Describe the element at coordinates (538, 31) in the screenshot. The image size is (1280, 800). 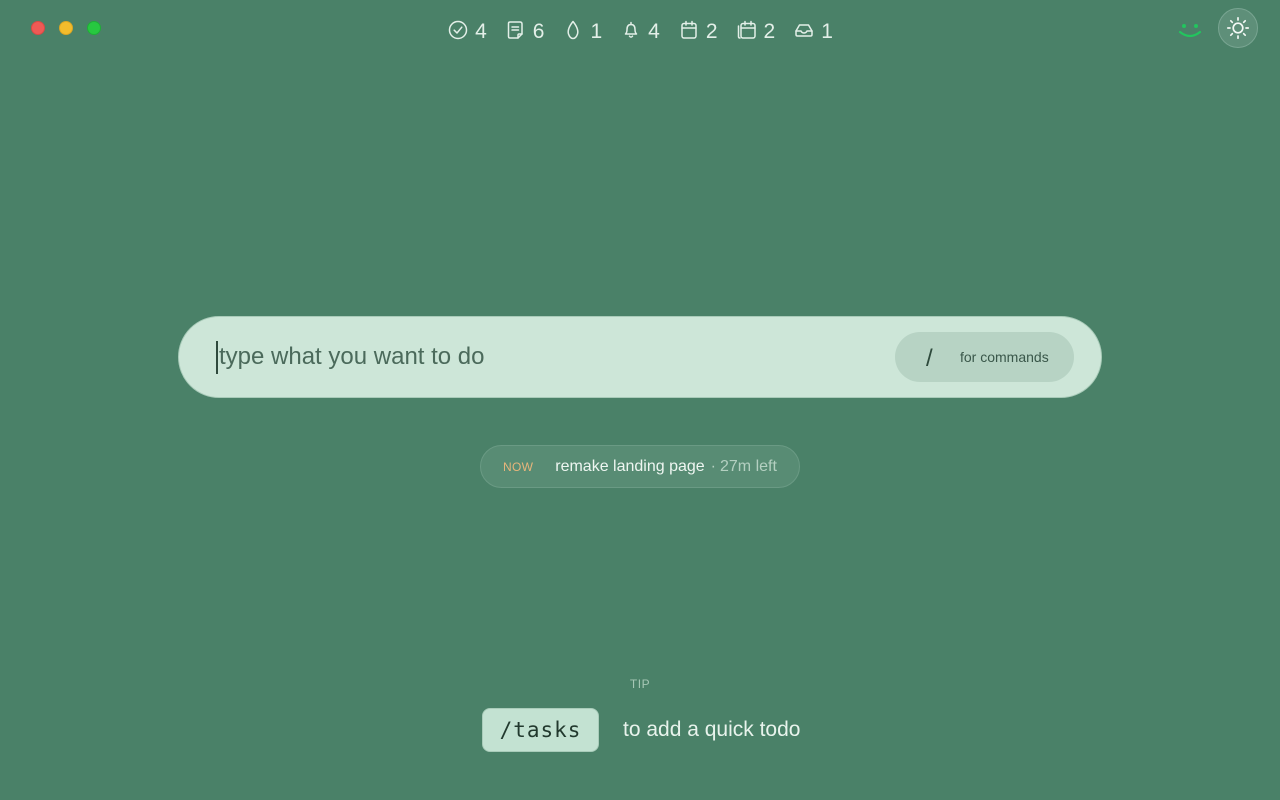
I see `counter-notes-count: 6` at that location.